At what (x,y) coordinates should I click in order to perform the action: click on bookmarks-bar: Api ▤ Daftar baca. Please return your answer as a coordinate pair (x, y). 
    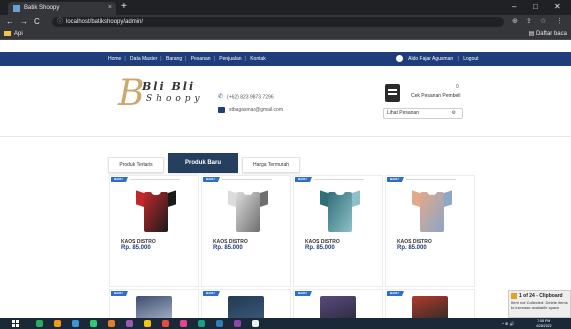
    Looking at the image, I should click on (285, 34).